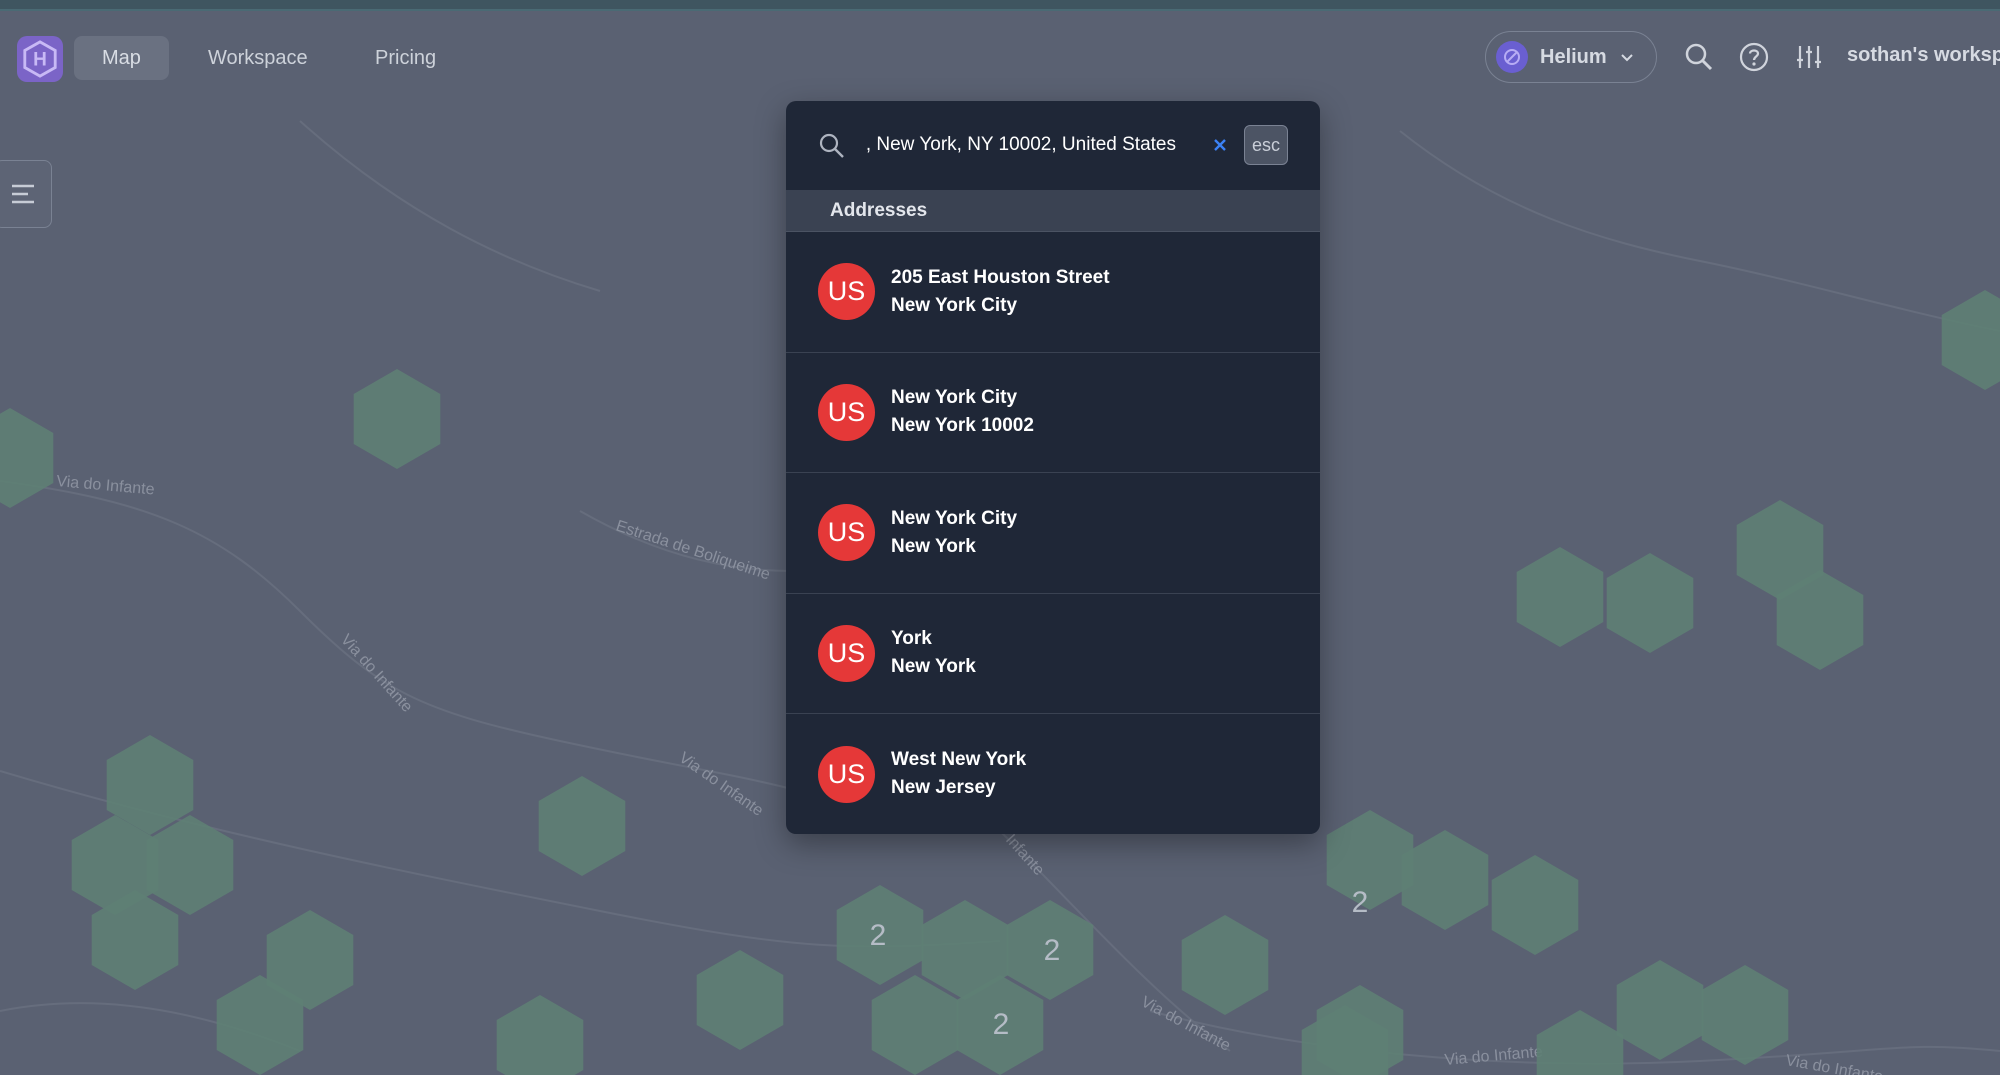 Image resolution: width=2000 pixels, height=1075 pixels. Describe the element at coordinates (933, 653) in the screenshot. I see `result-text: York New York` at that location.